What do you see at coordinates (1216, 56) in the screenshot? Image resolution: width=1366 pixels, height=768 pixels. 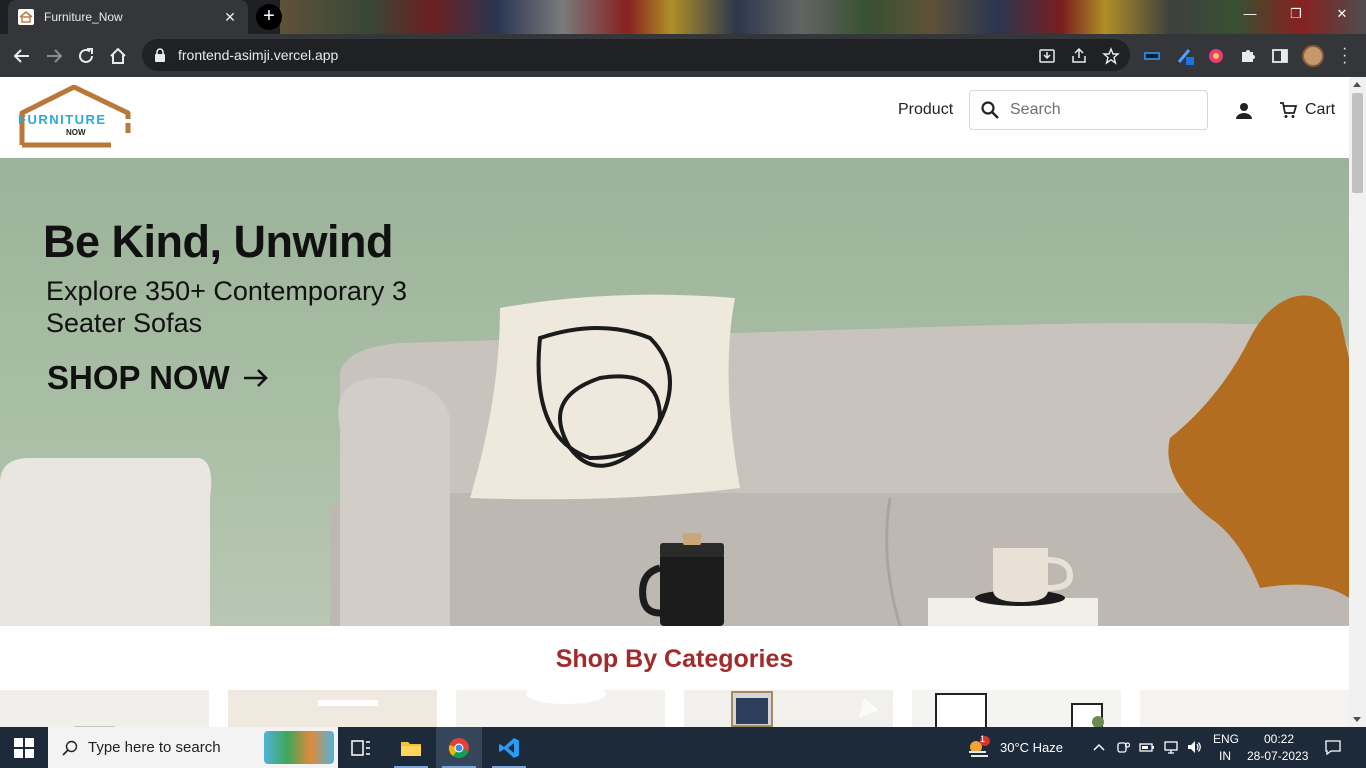 I see `extension-3-icon` at bounding box center [1216, 56].